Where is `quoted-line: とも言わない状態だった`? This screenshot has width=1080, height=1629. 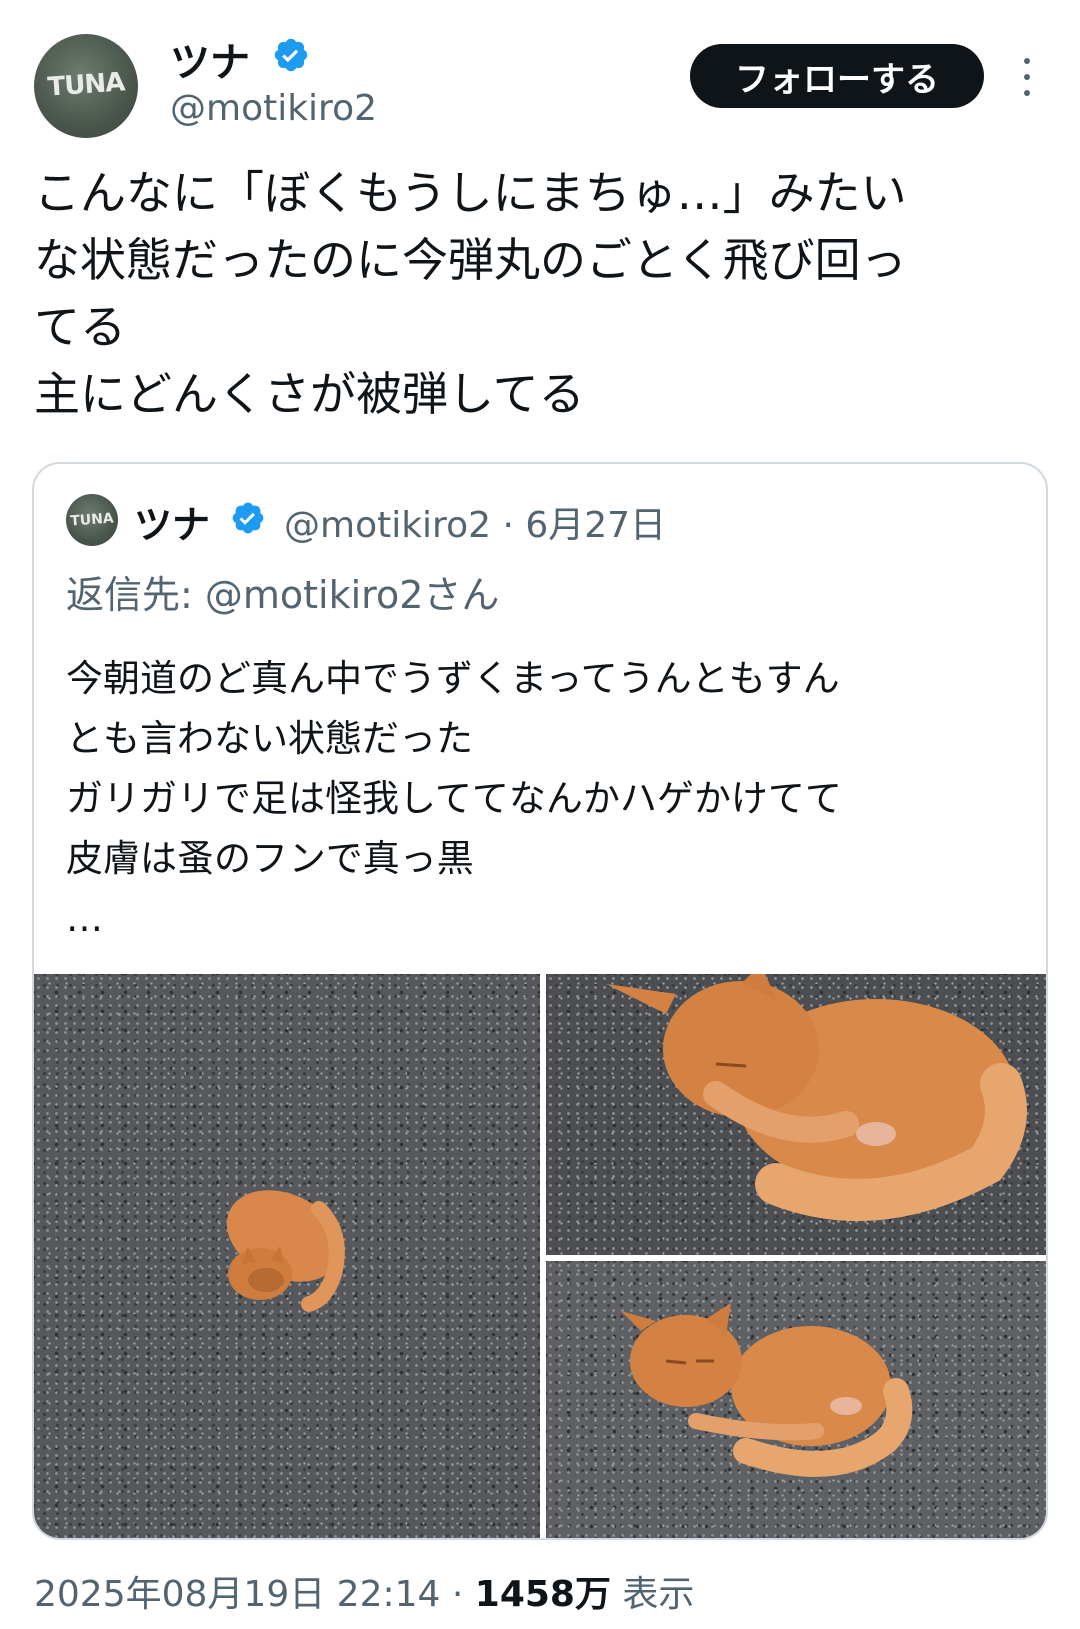
quoted-line: とも言わない状態だった is located at coordinates (269, 738).